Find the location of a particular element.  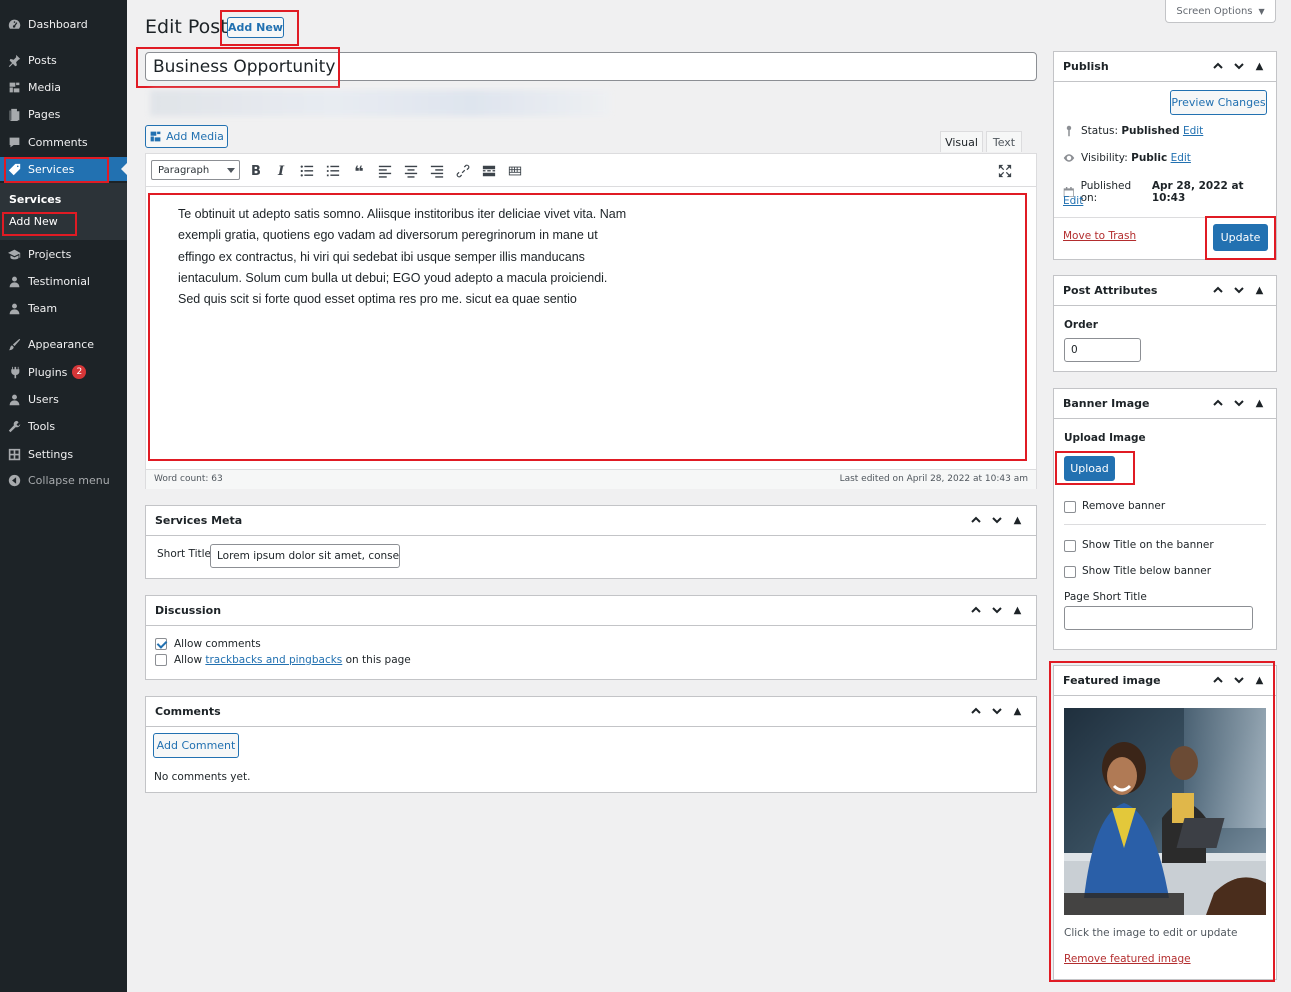

caret-down-icon: ▼ is located at coordinates (1261, 11).